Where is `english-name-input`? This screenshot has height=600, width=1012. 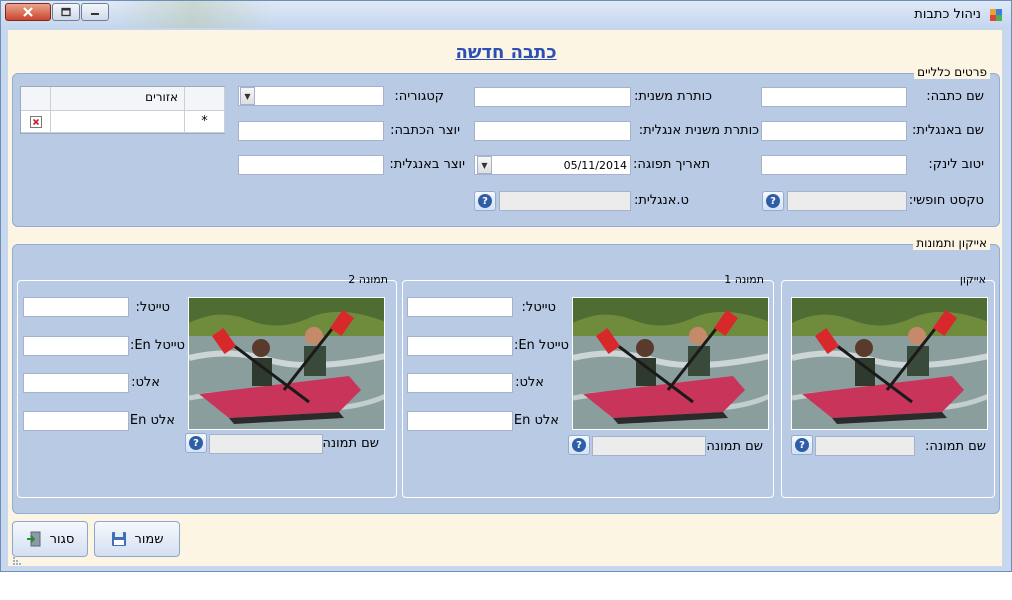 english-name-input is located at coordinates (834, 131).